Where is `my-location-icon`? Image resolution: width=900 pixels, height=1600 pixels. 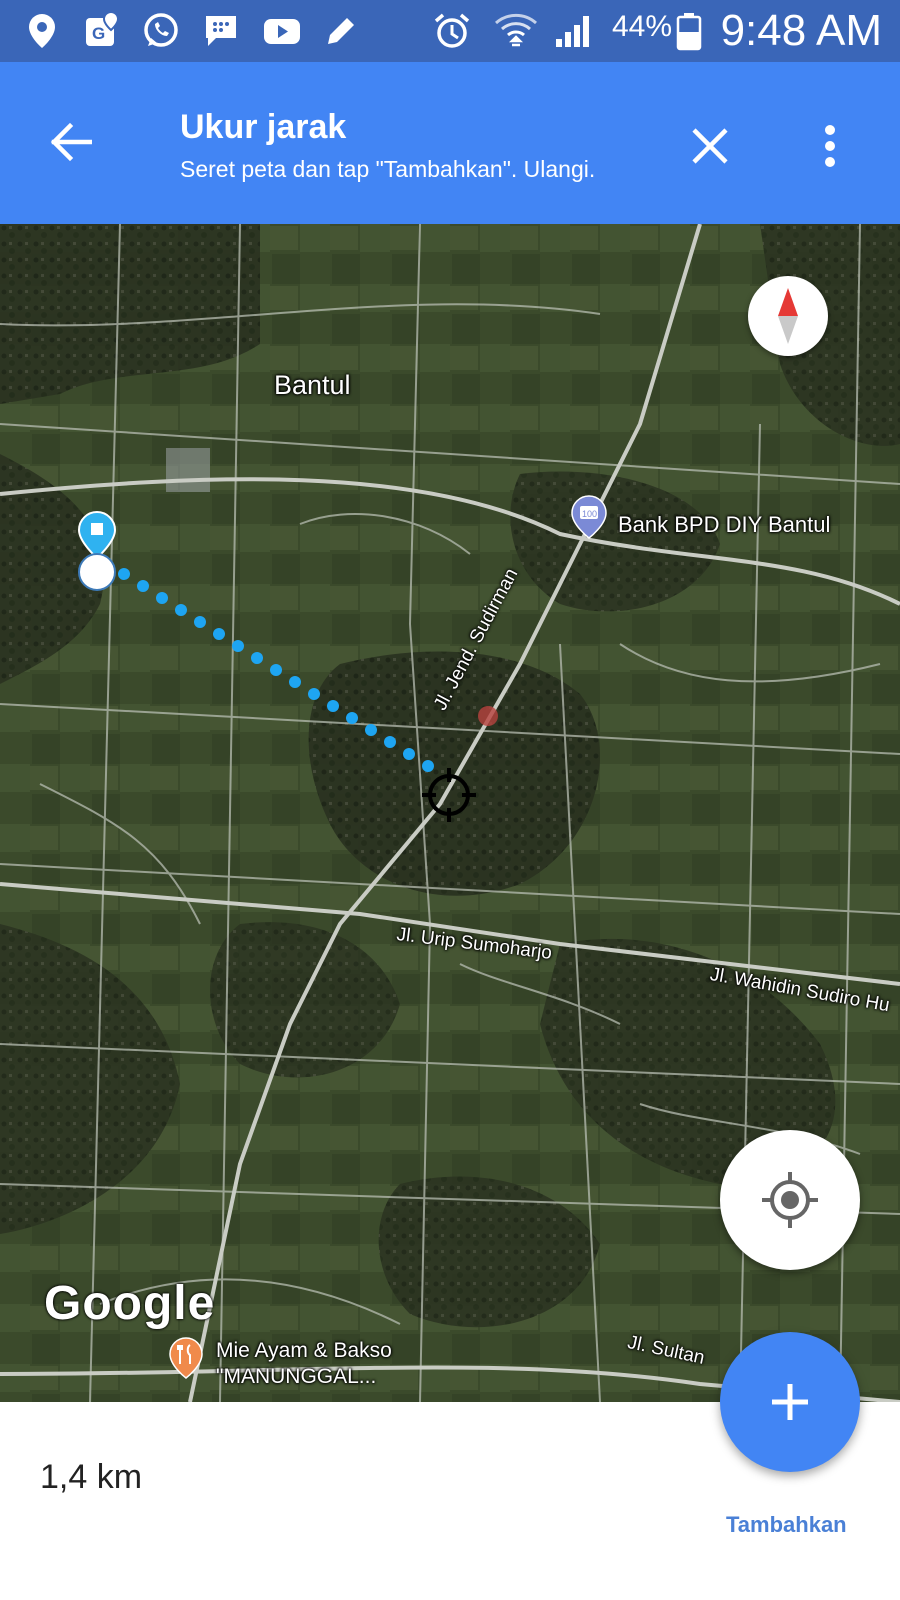 my-location-icon is located at coordinates (790, 1200).